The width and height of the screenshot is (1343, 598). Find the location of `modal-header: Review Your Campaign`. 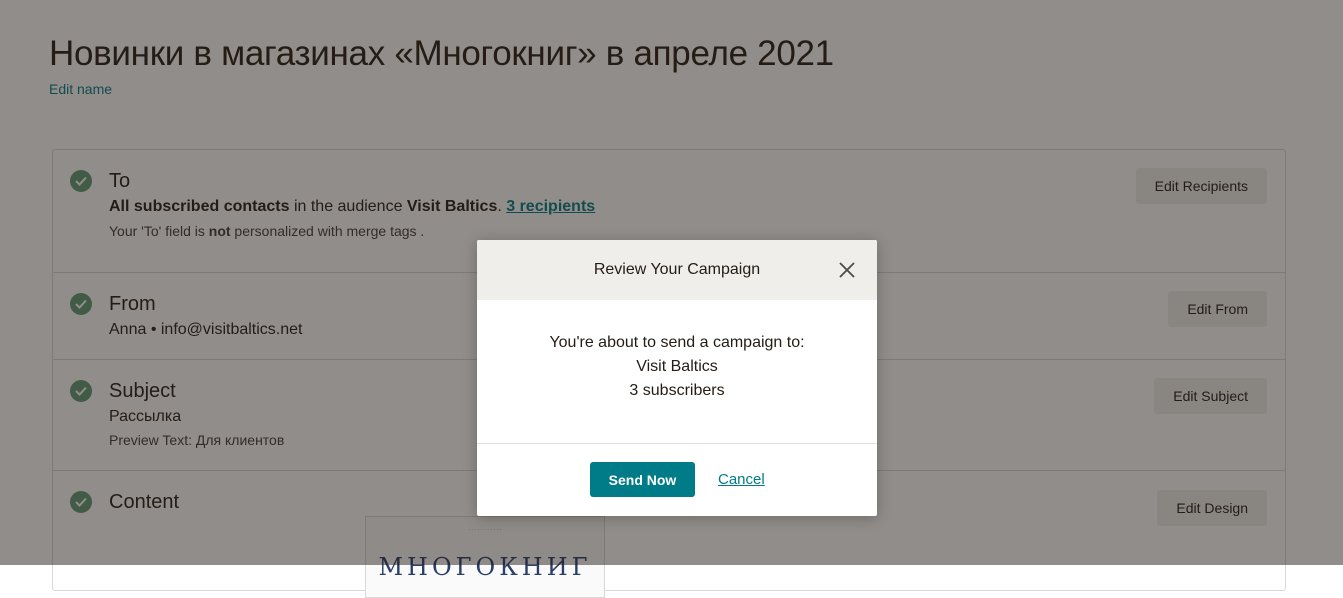

modal-header: Review Your Campaign is located at coordinates (677, 270).